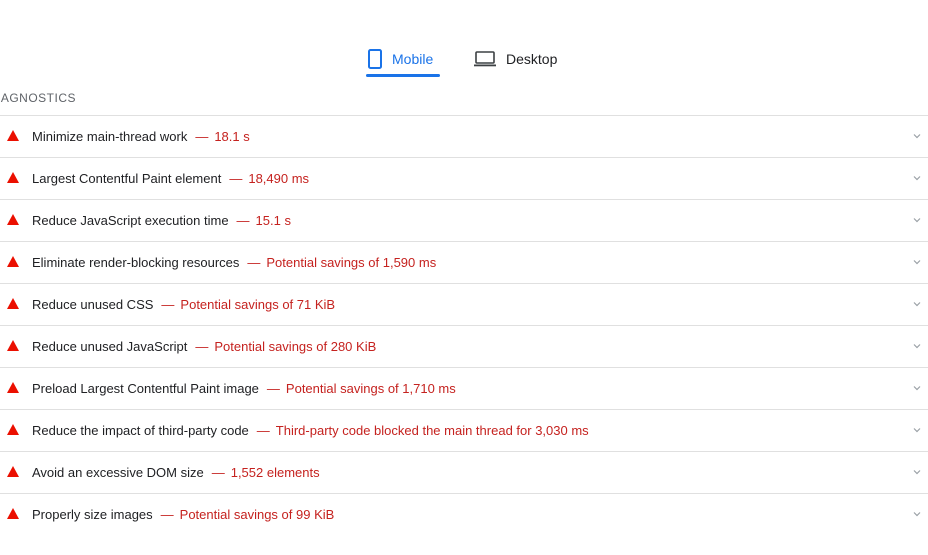 The height and width of the screenshot is (555, 928). I want to click on audit-title: Eliminate render-blocking resources, so click(136, 262).